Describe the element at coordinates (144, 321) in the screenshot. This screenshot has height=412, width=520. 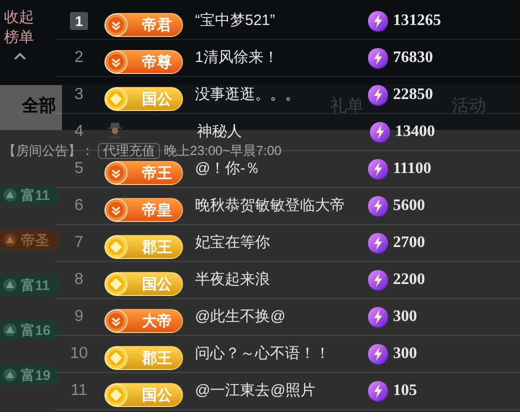
I see `rank-badge: 大帝` at that location.